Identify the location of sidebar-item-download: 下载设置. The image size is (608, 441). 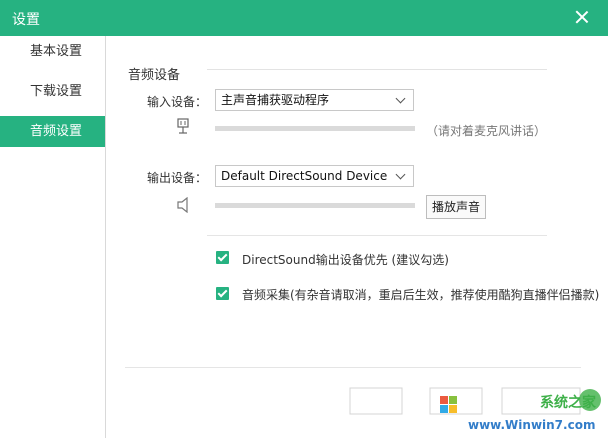
(52, 91).